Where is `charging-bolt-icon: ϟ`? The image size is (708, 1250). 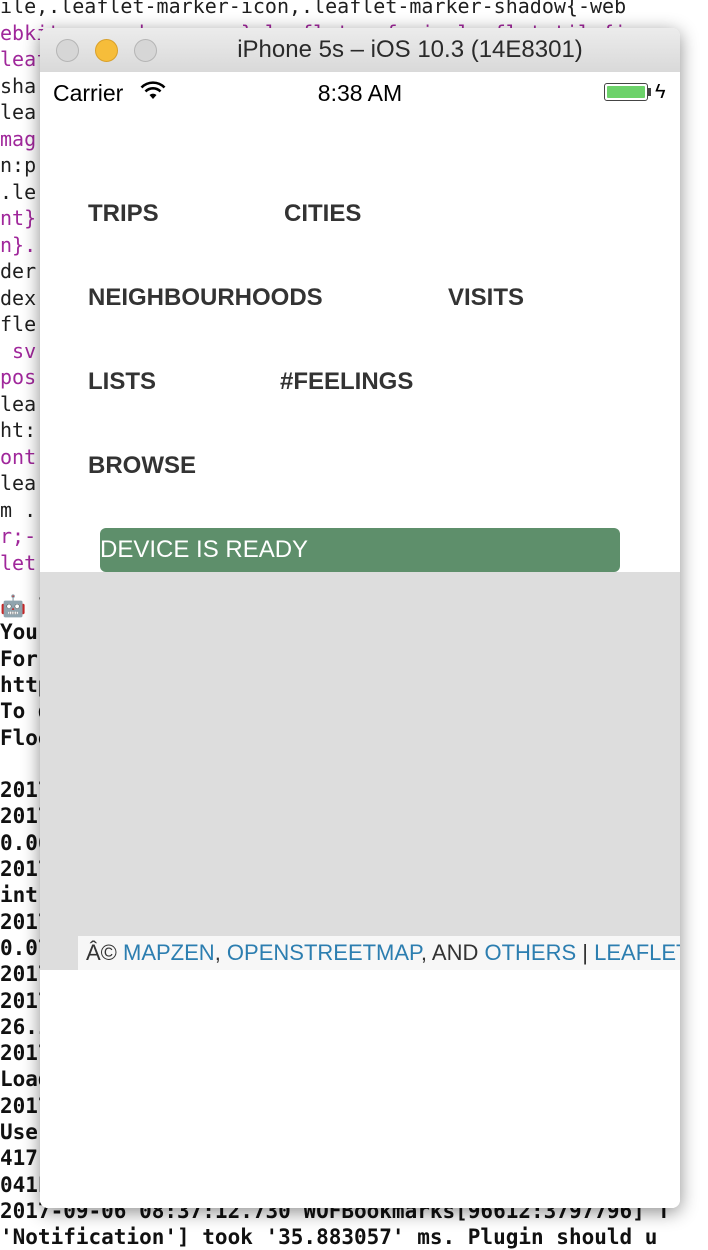 charging-bolt-icon: ϟ is located at coordinates (660, 92).